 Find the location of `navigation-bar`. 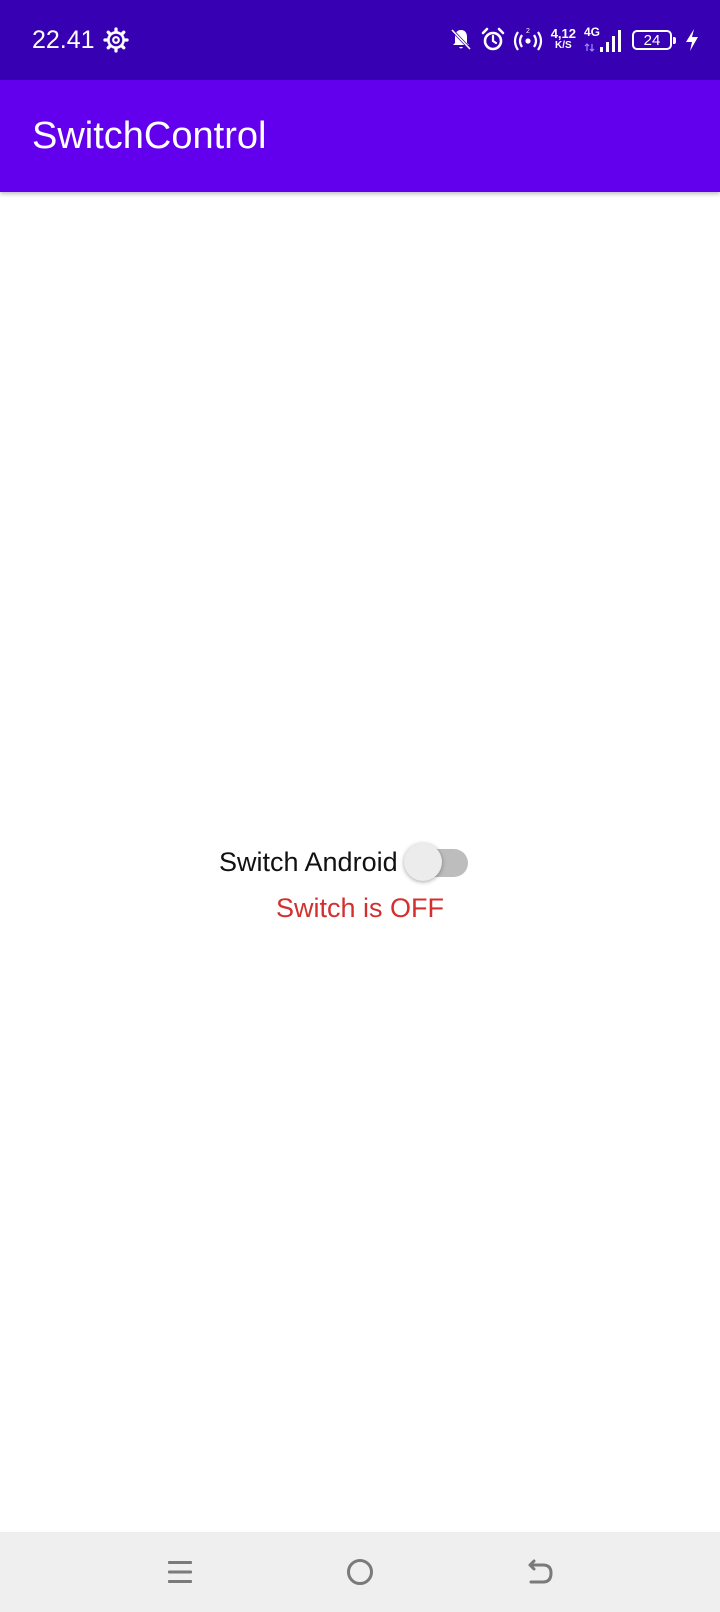

navigation-bar is located at coordinates (360, 1572).